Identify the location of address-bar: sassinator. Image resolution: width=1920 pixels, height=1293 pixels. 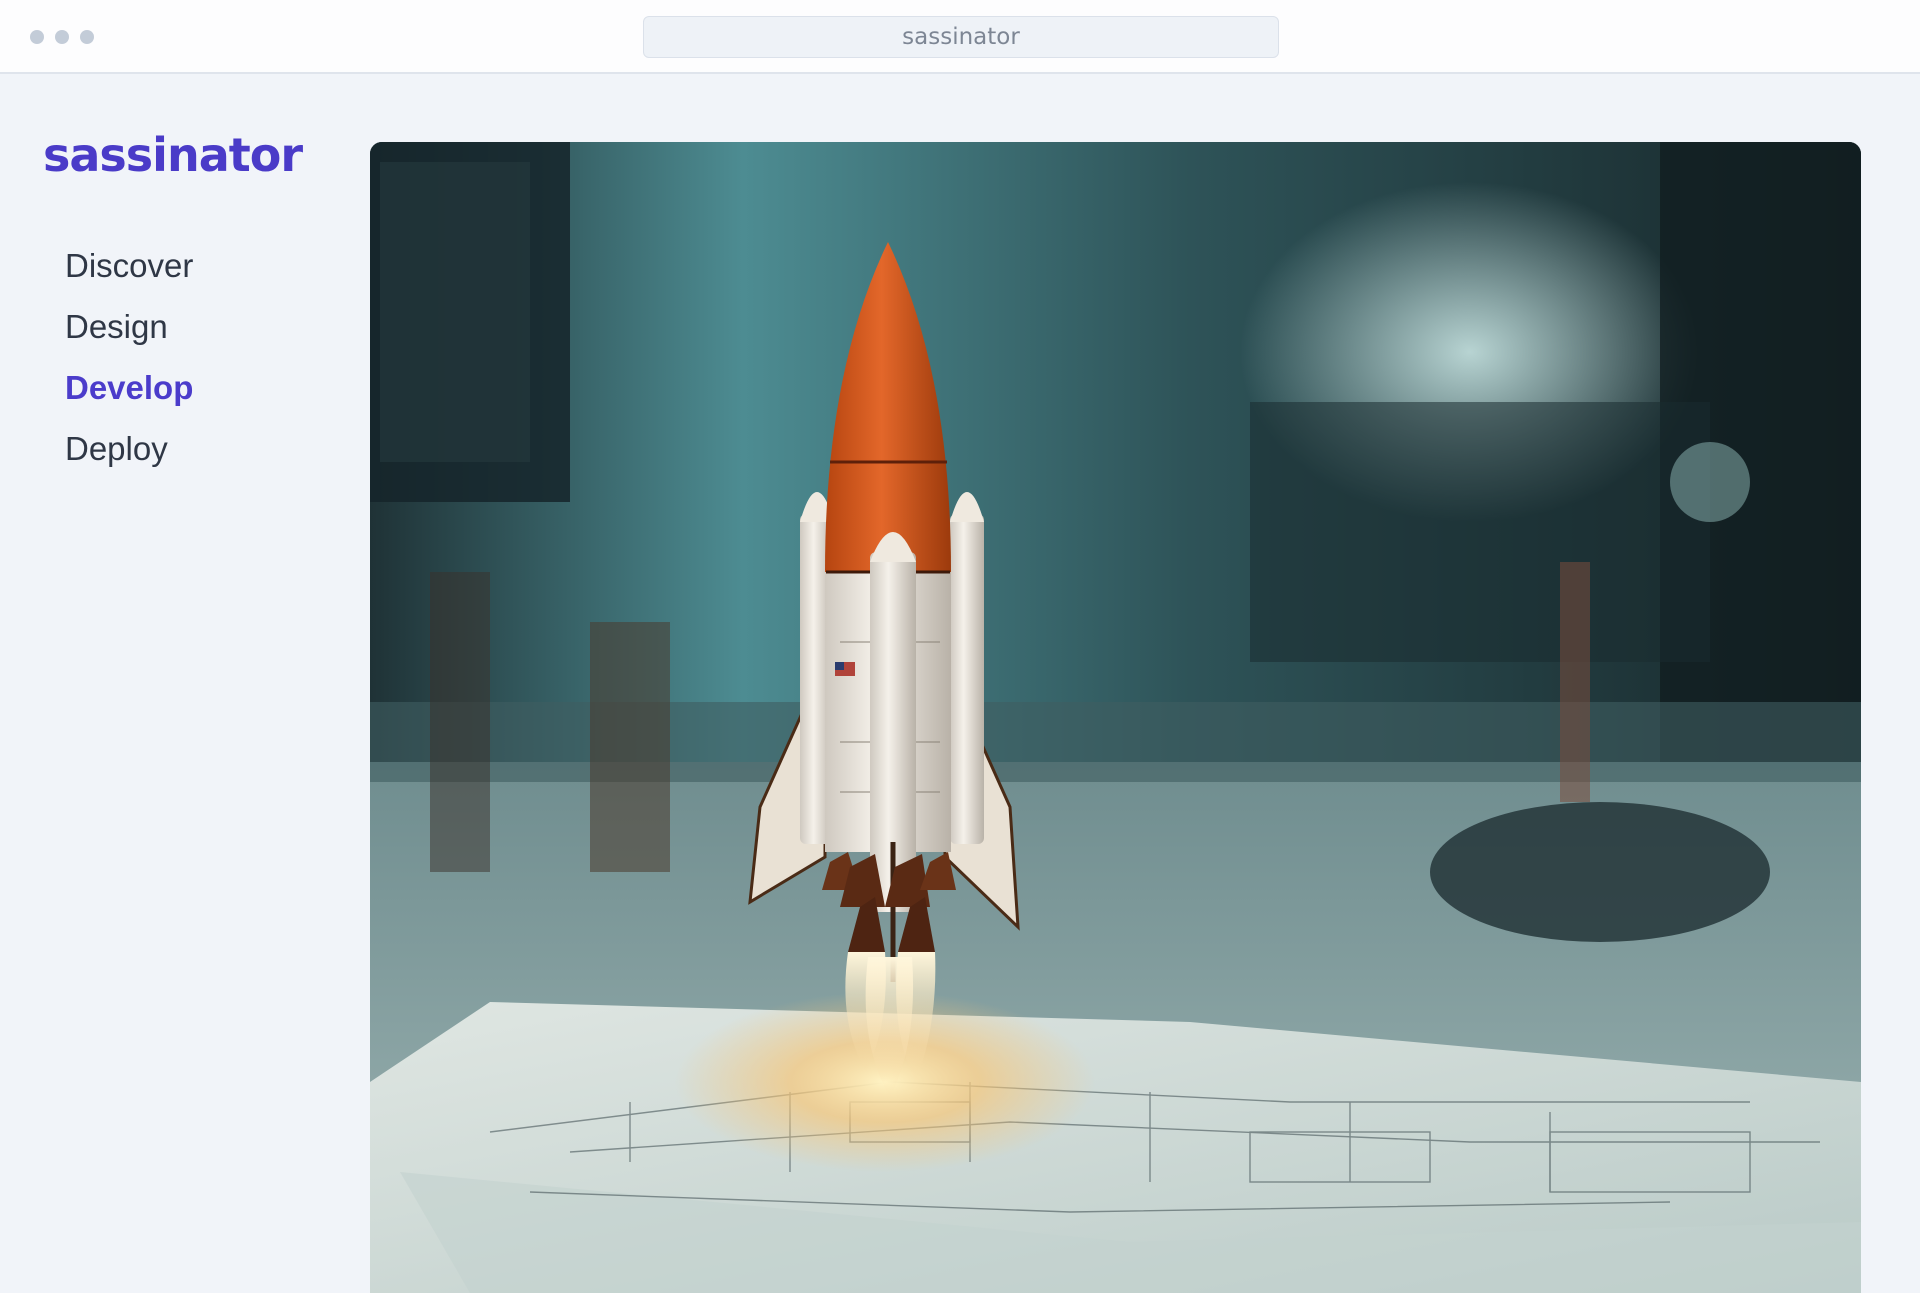
(961, 37).